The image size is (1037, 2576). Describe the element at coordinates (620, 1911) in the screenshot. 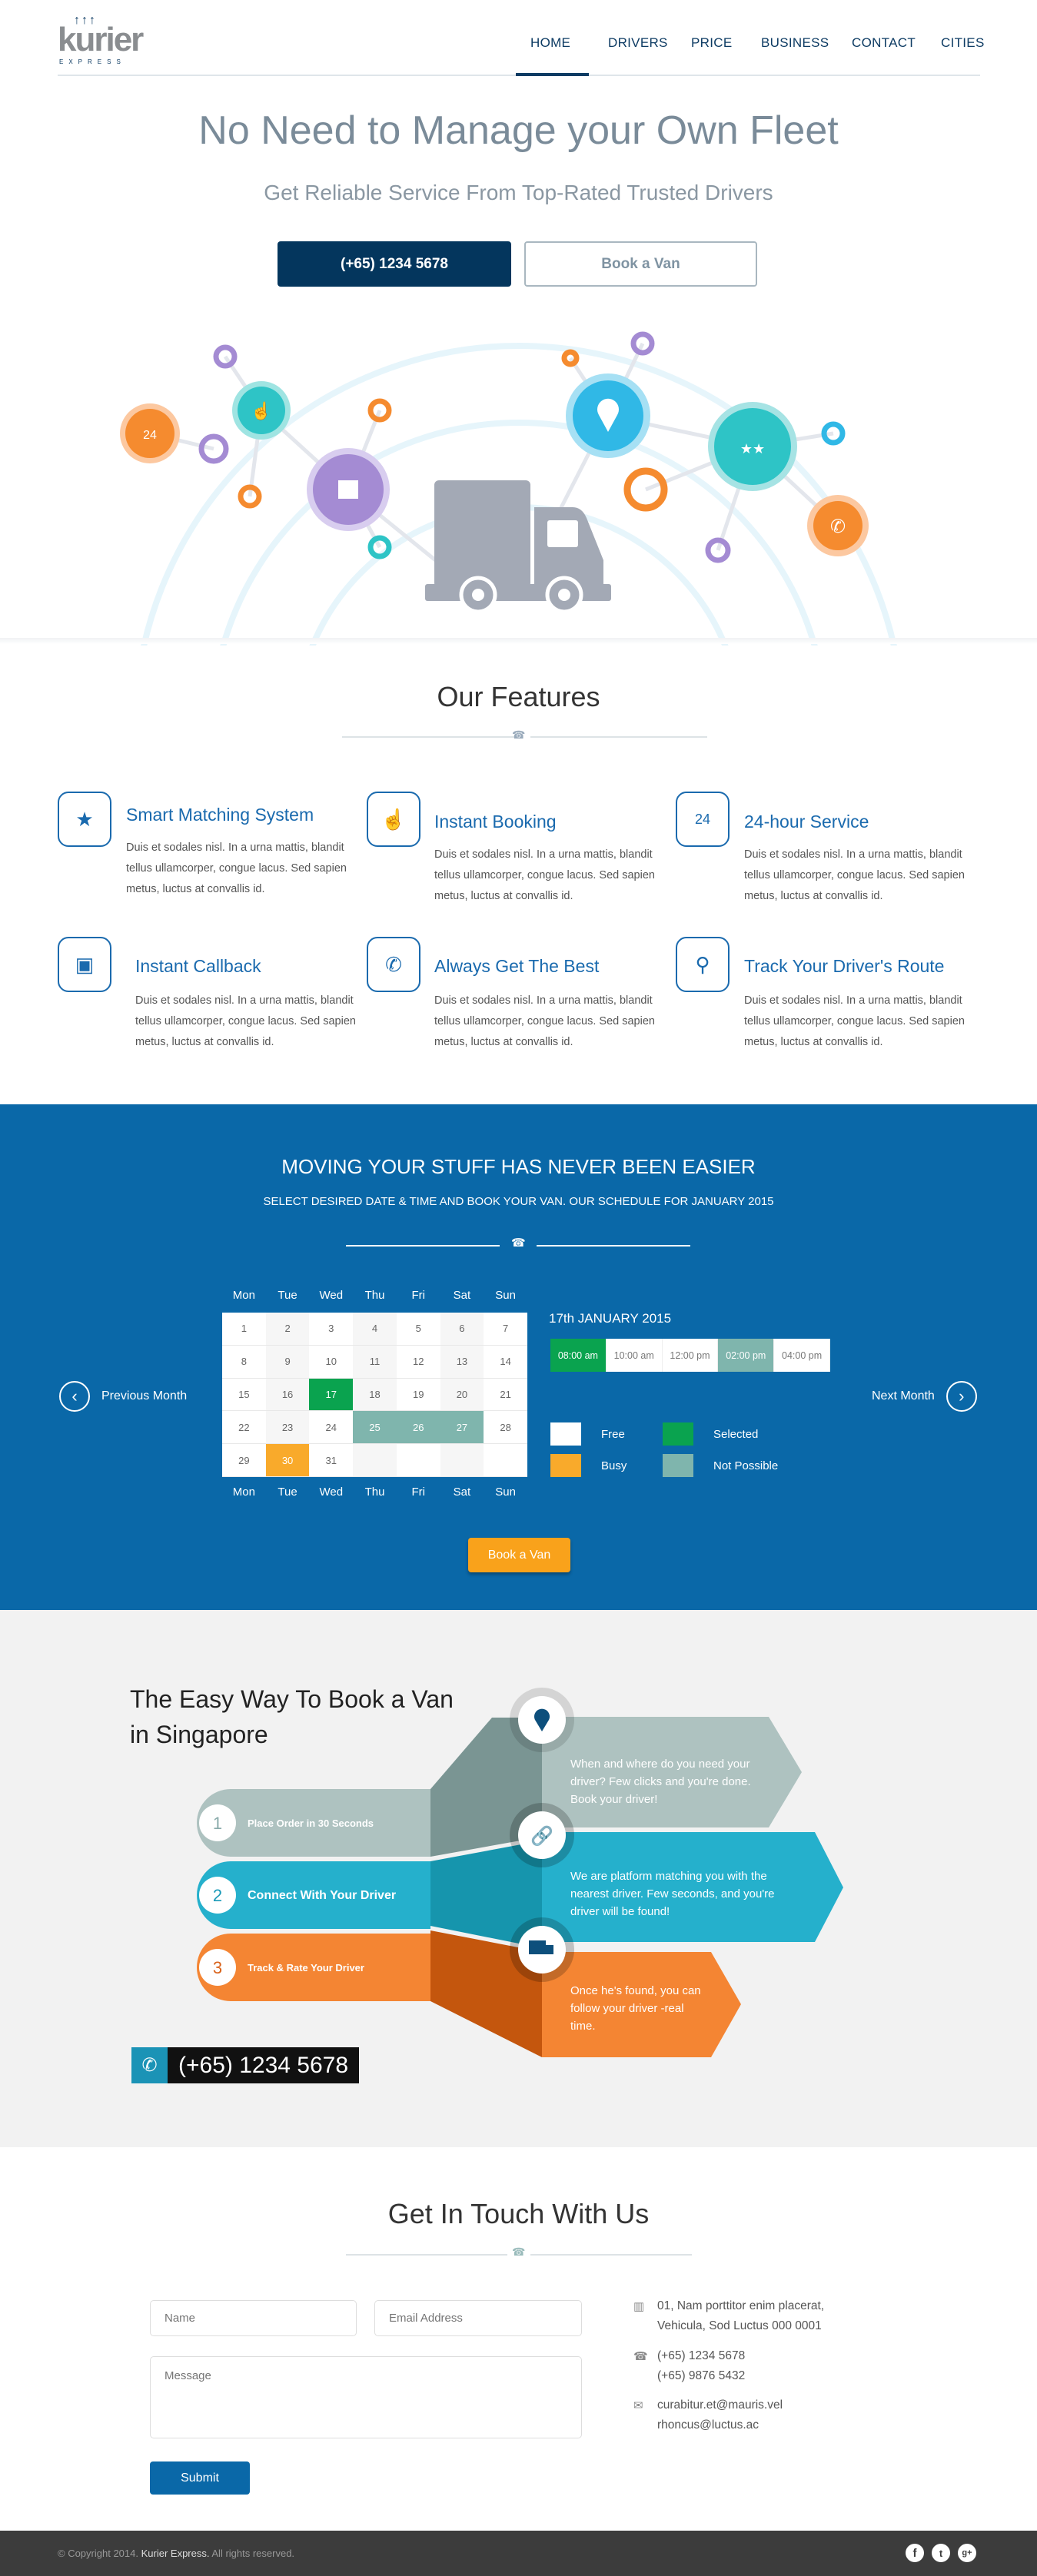

I see `svg-text: driver will be found!` at that location.